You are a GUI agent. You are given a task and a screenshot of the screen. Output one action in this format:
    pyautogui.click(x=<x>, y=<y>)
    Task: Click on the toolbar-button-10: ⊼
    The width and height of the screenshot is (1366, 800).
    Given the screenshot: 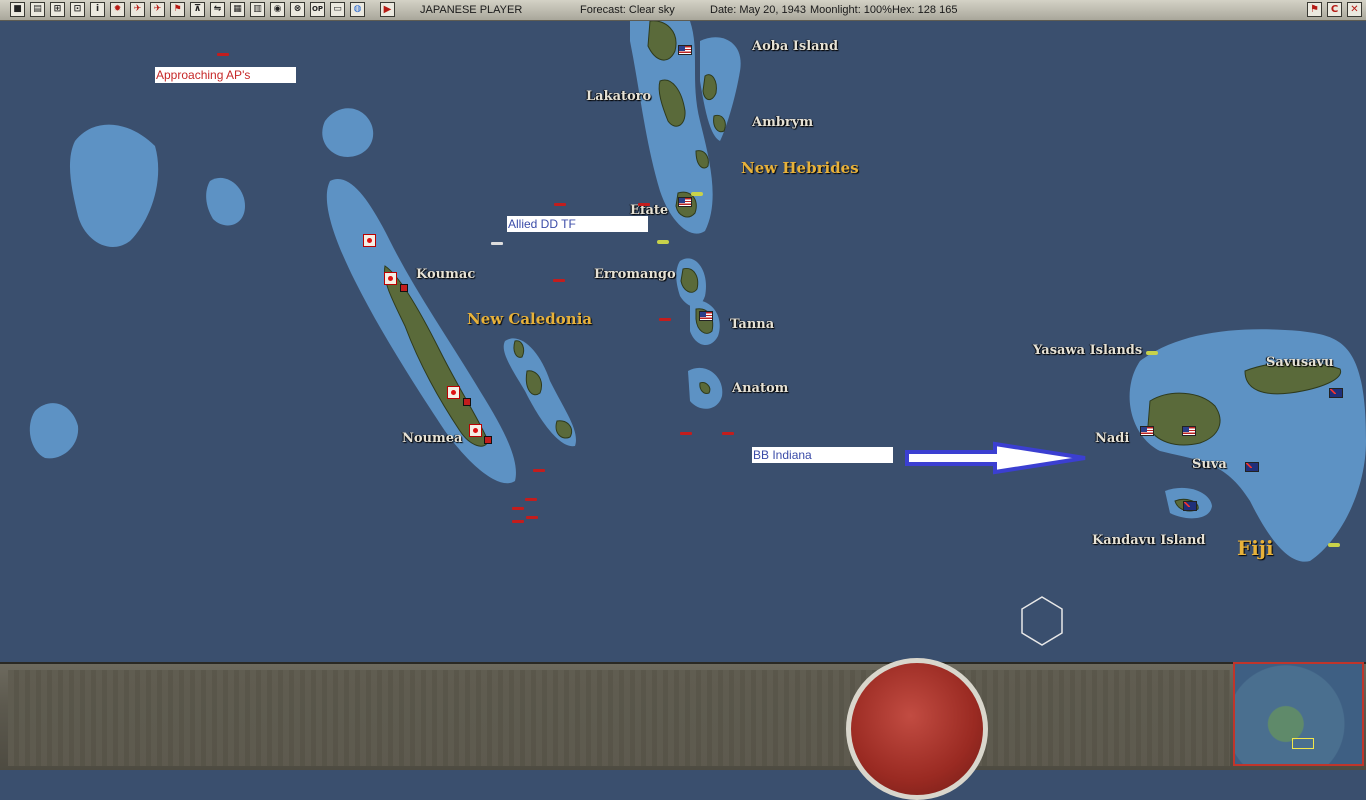 What is the action you would take?
    pyautogui.click(x=197, y=9)
    